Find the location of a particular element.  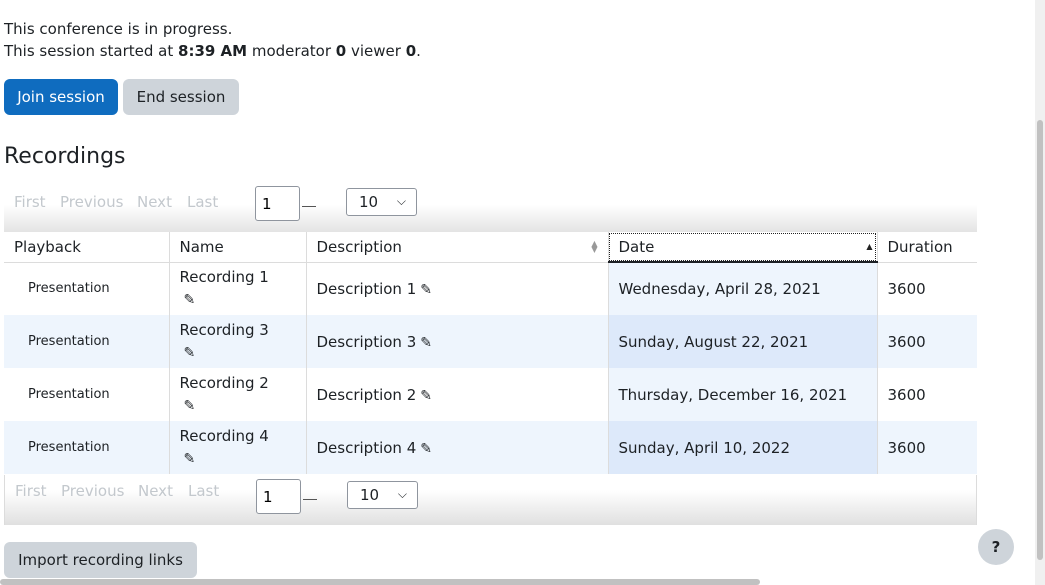

start-time: 8:39 AM is located at coordinates (213, 51).